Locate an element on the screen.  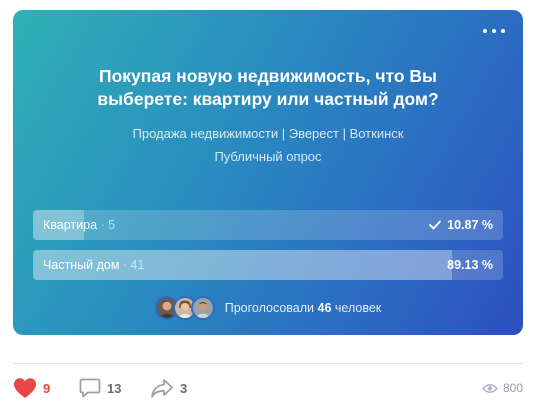
more-options-icon is located at coordinates (494, 31).